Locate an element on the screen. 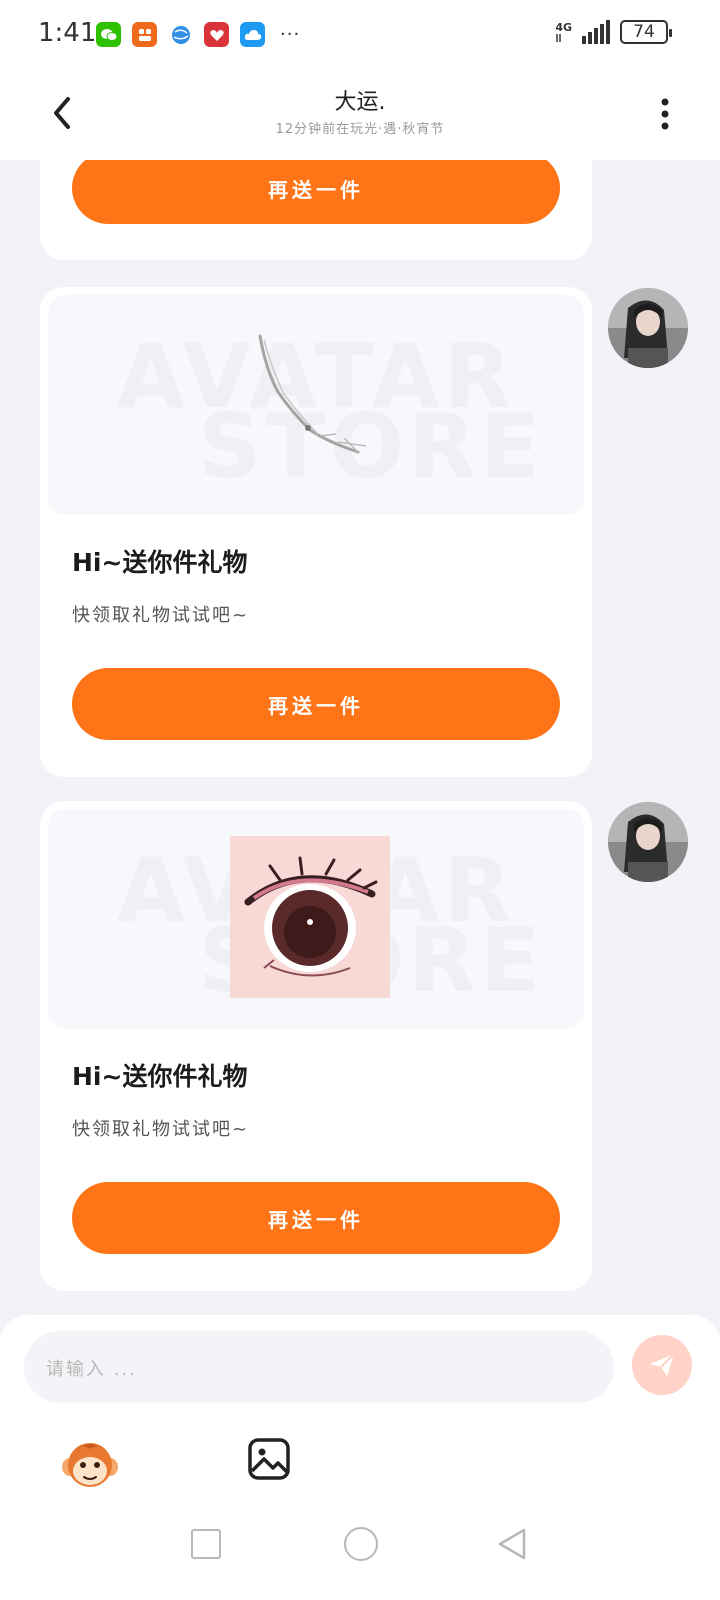 Image resolution: width=720 pixels, height=1600 pixels. chat-header: 大运. 12分钟前在玩光·遇·秋宵节 is located at coordinates (360, 115).